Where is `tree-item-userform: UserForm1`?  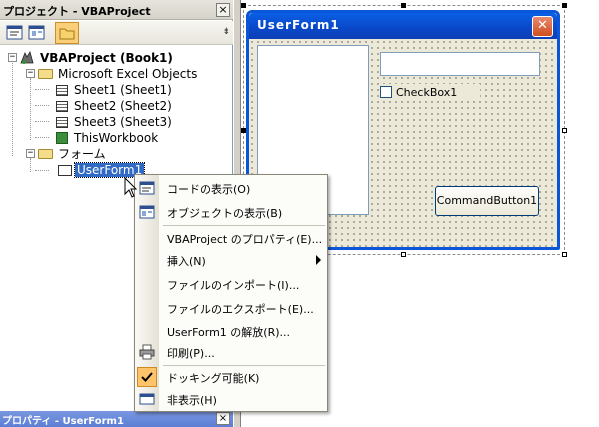
tree-item-userform: UserForm1 is located at coordinates (102, 170).